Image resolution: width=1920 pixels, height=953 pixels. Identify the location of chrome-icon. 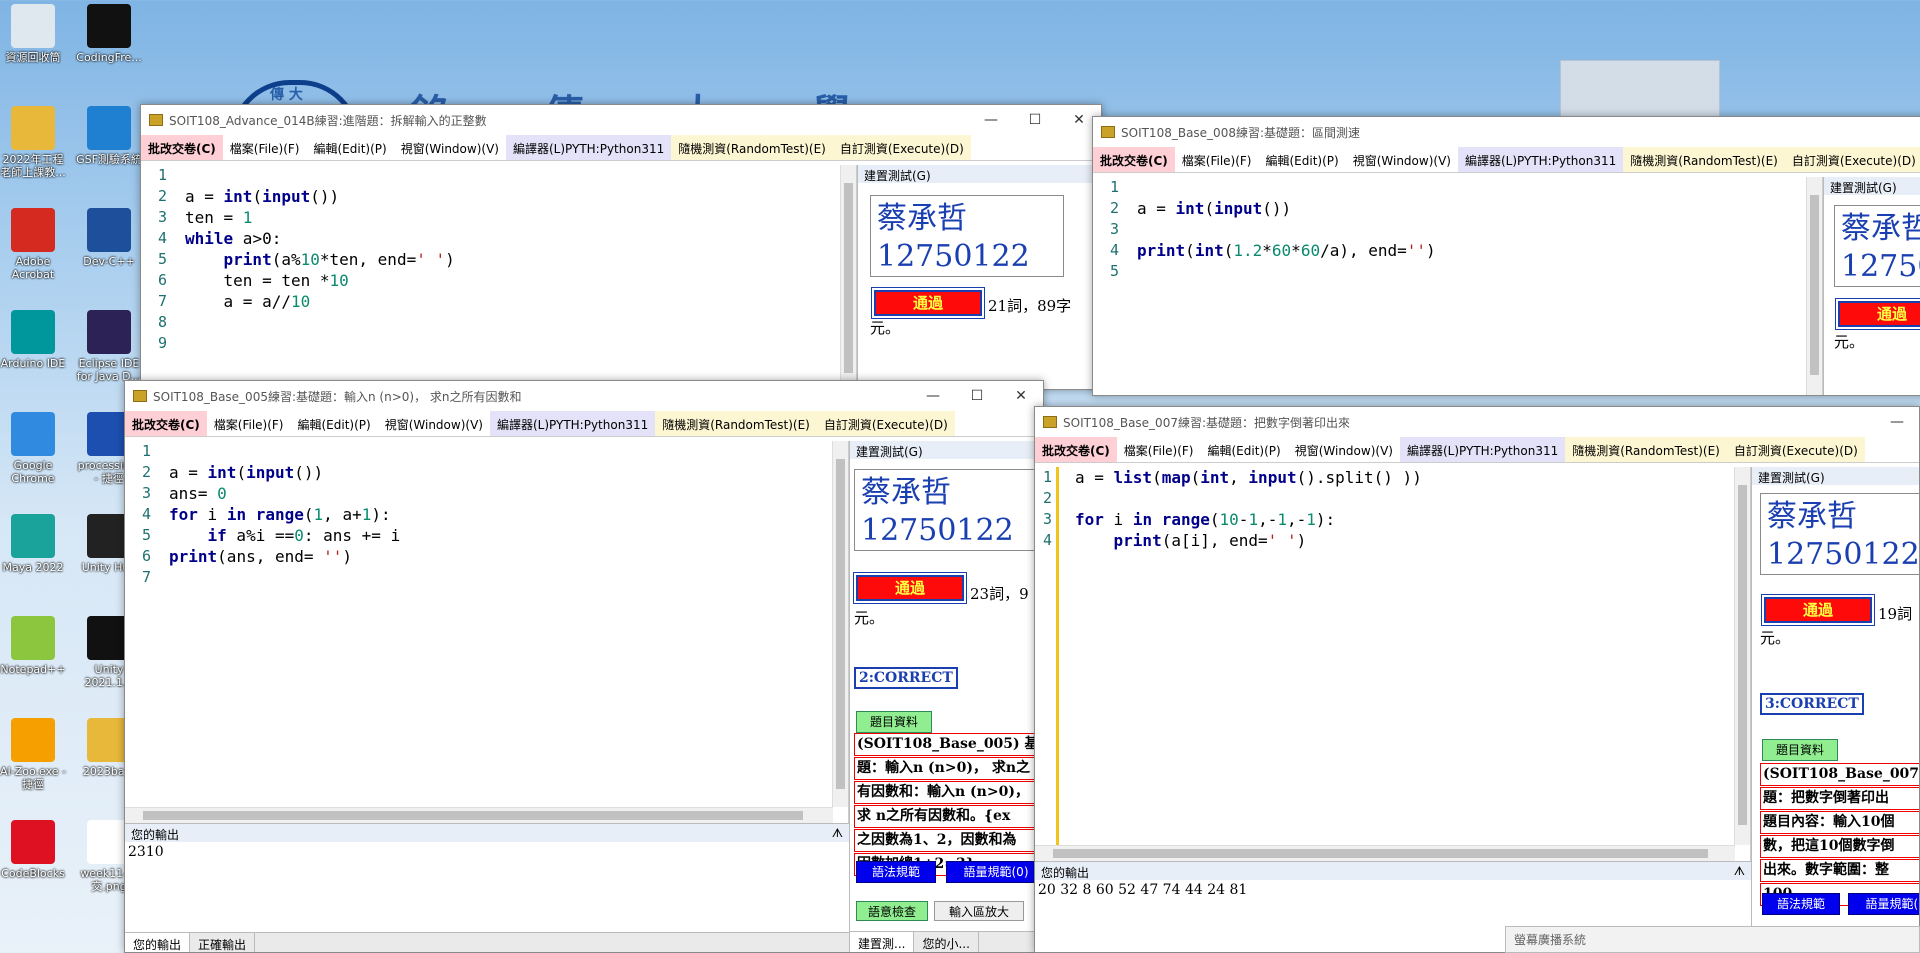
(33, 434).